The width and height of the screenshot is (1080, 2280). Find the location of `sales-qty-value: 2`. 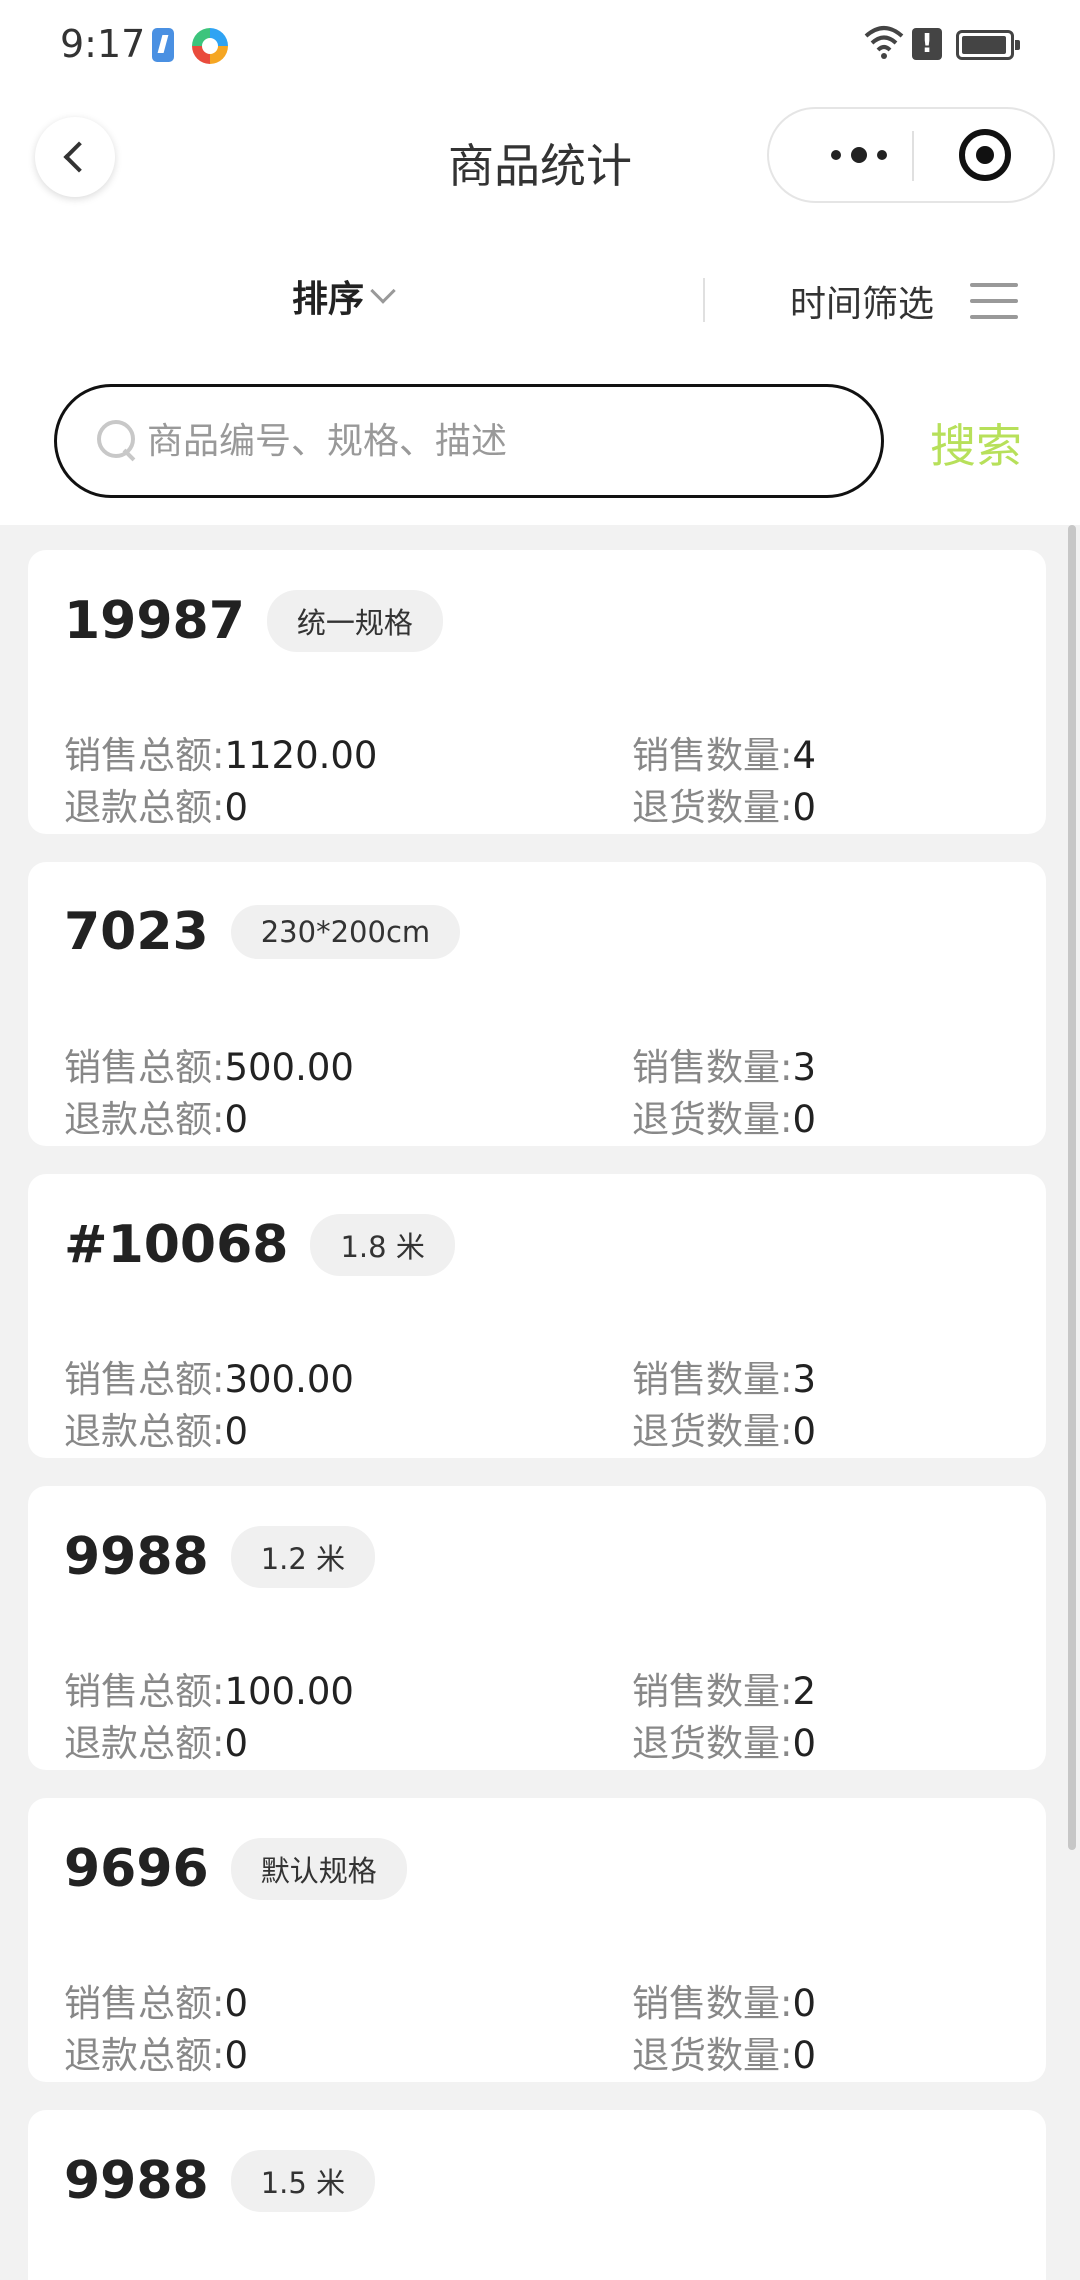

sales-qty-value: 2 is located at coordinates (804, 1691).